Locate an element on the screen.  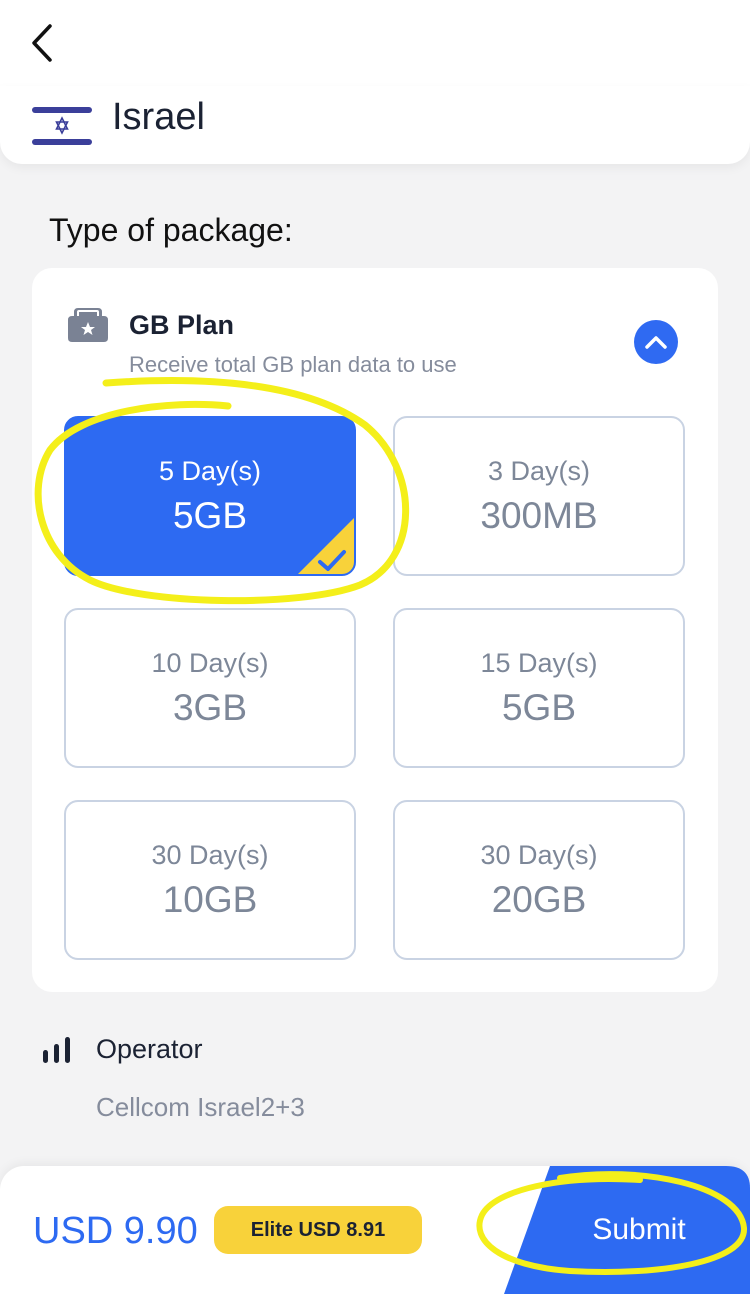
package-option-15day-5gb: 15 Day(s) 5GB is located at coordinates (539, 688).